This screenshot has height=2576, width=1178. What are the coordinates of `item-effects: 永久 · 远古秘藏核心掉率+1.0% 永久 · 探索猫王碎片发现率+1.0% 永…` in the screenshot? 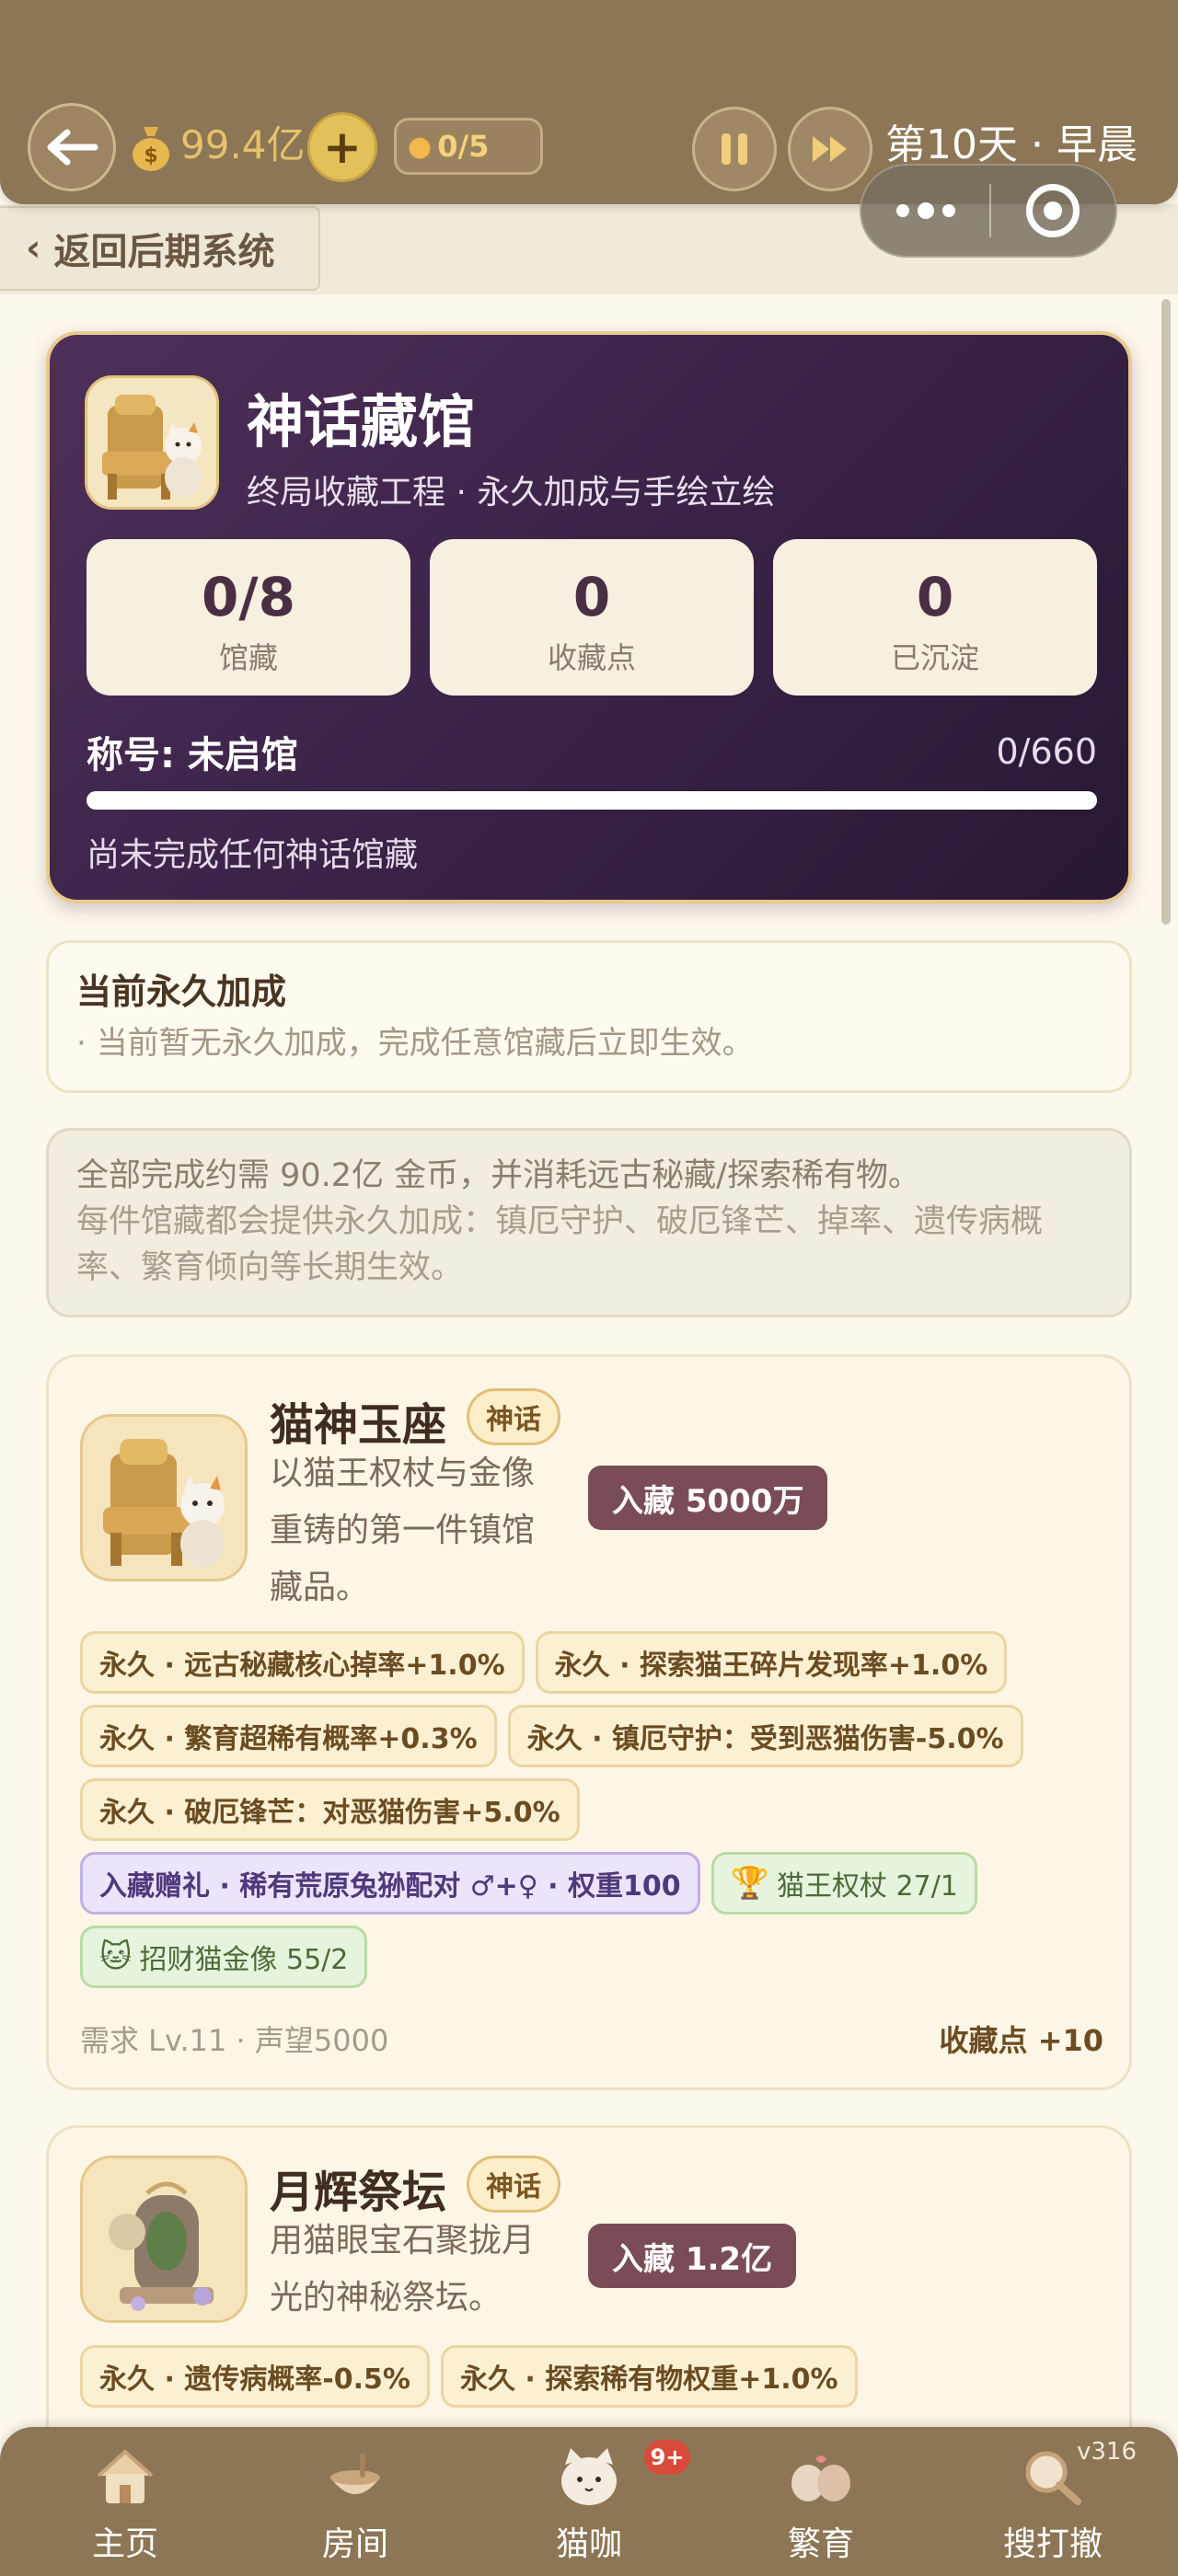 It's located at (595, 1809).